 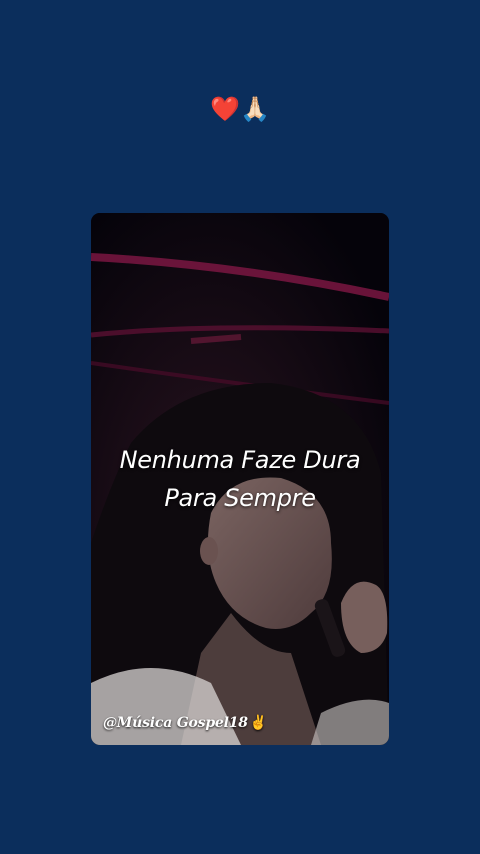 What do you see at coordinates (225, 109) in the screenshot?
I see `red-heart-emoji: ❤️` at bounding box center [225, 109].